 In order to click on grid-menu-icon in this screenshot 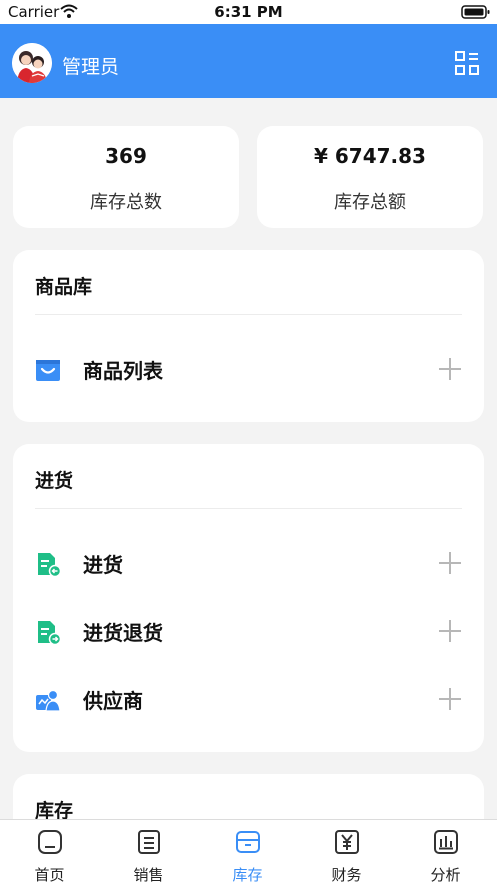, I will do `click(467, 63)`.